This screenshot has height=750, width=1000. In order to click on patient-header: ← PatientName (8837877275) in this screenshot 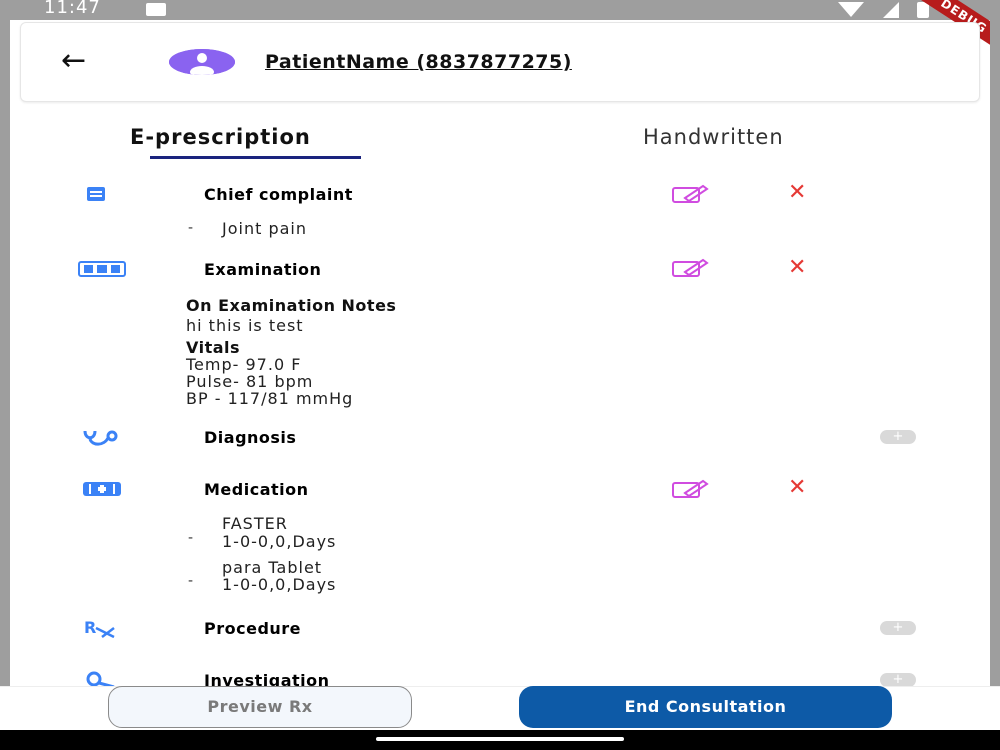, I will do `click(500, 62)`.